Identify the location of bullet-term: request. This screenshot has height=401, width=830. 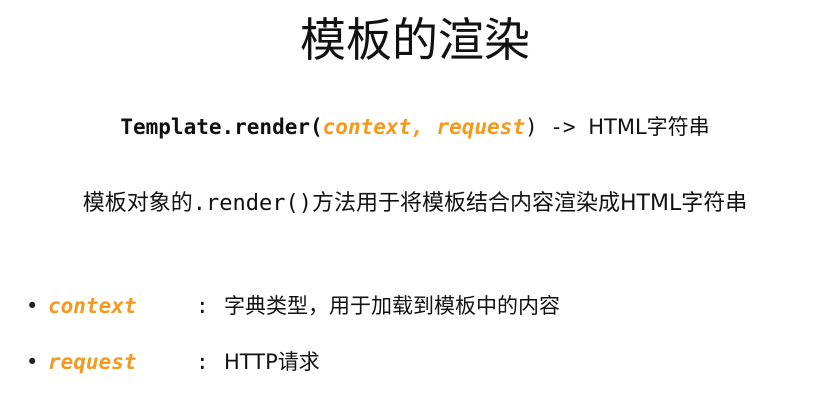
(92, 362).